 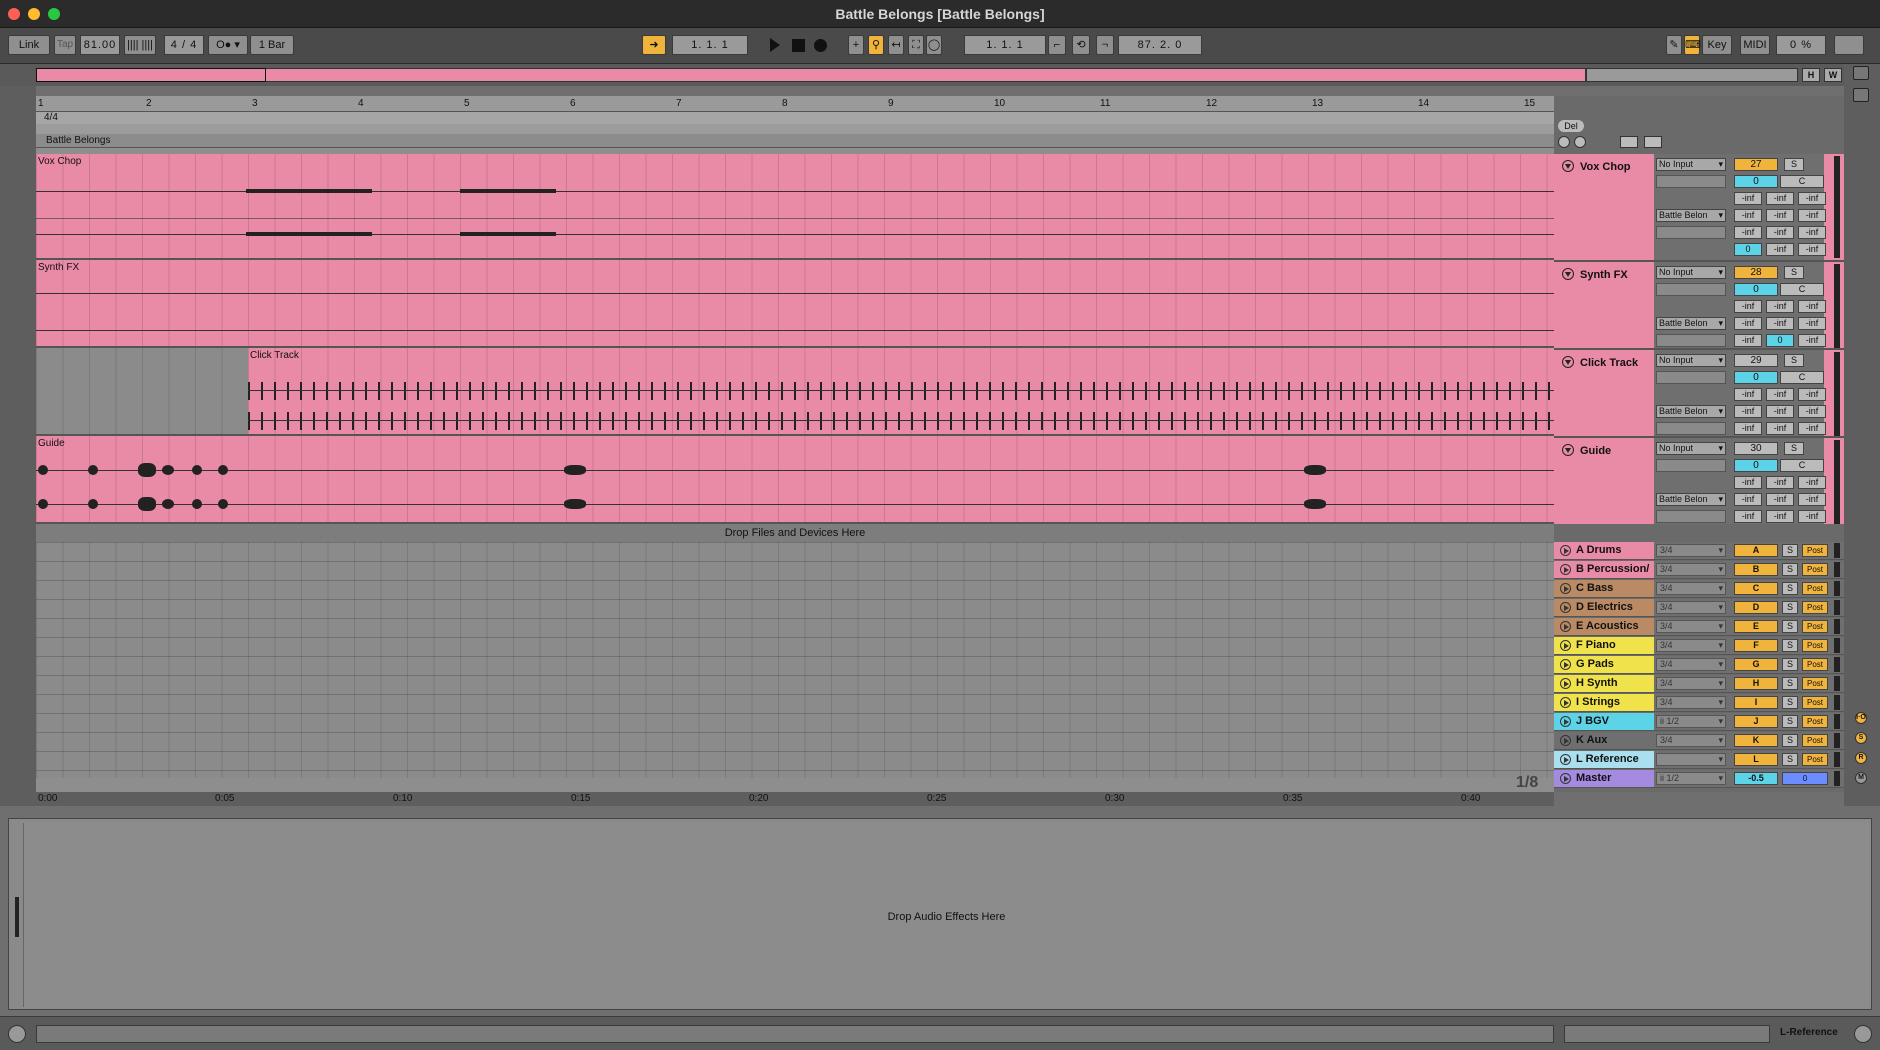 I want to click on expand-icon, so click(x=1629, y=142).